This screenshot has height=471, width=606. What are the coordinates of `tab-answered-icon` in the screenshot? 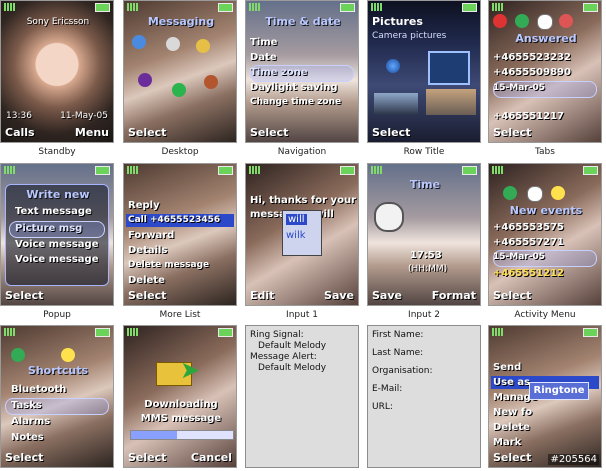 It's located at (545, 22).